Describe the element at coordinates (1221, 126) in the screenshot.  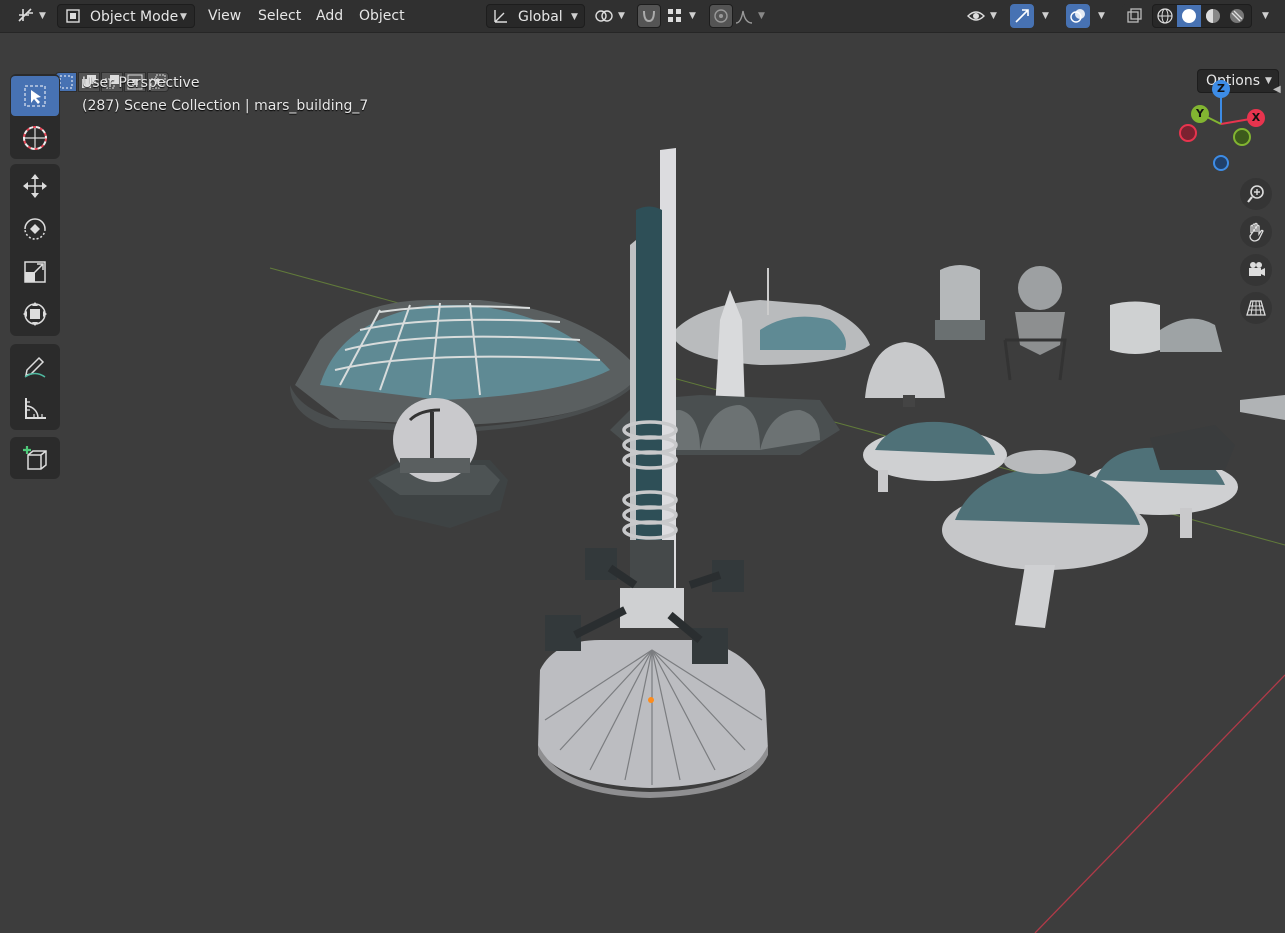
I see `navigation-gizmo: Z X Y` at that location.